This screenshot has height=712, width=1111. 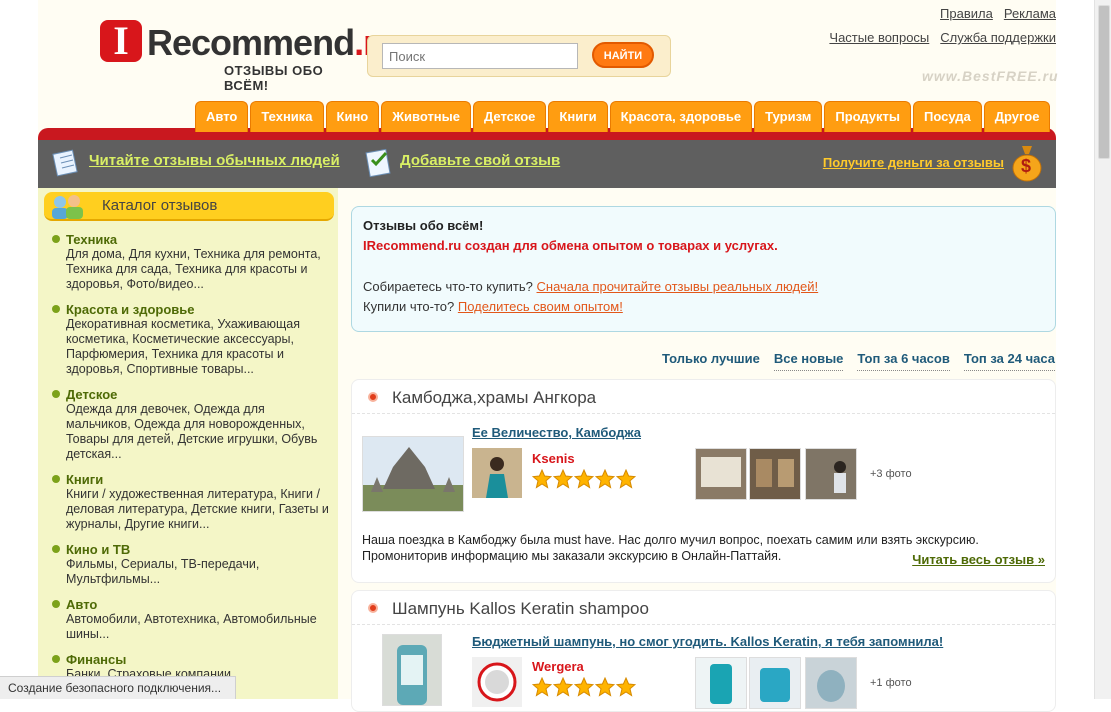 I want to click on welcome-bought-line: Купили что-то? Поделитесь своим опытом!, so click(x=493, y=306).